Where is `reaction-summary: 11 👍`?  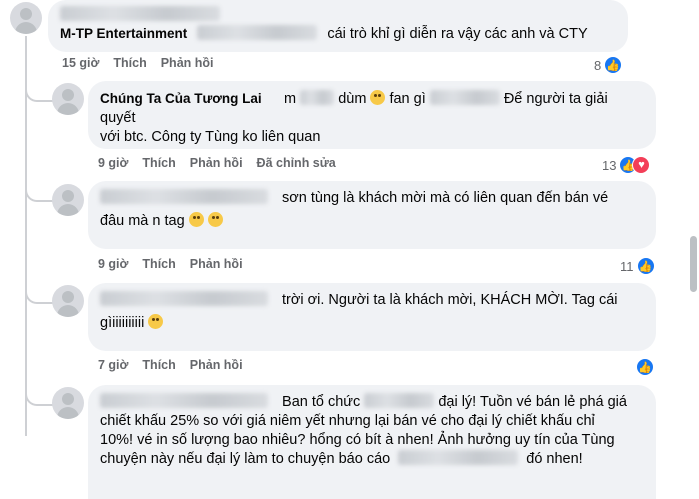
reaction-summary: 11 👍 is located at coordinates (637, 266).